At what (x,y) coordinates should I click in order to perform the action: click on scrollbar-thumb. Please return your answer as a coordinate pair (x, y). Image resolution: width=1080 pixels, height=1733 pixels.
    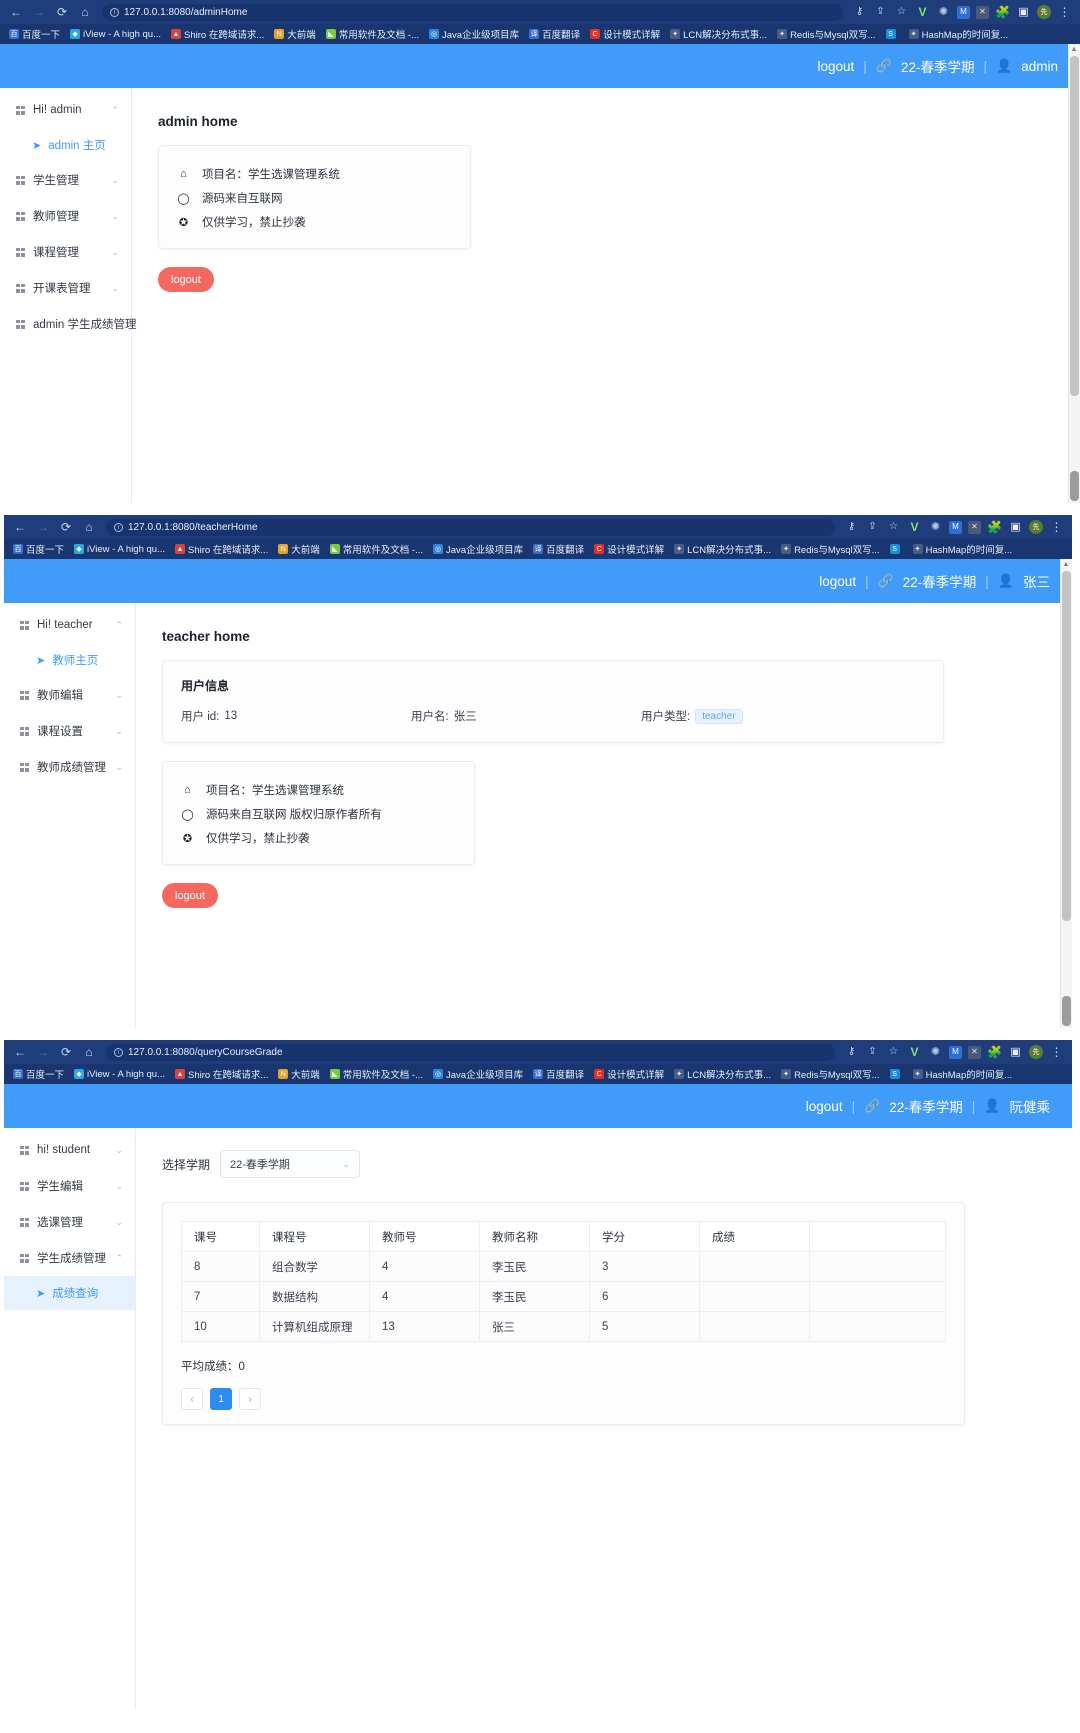
    Looking at the image, I should click on (1066, 746).